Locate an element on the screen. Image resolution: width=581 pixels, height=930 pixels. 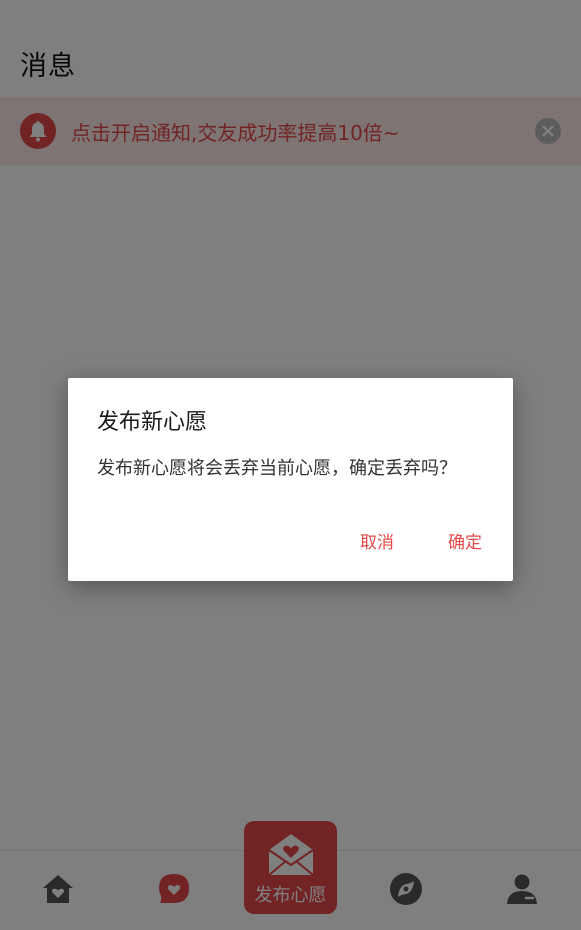
dialog-title: 发布新心愿 is located at coordinates (152, 422).